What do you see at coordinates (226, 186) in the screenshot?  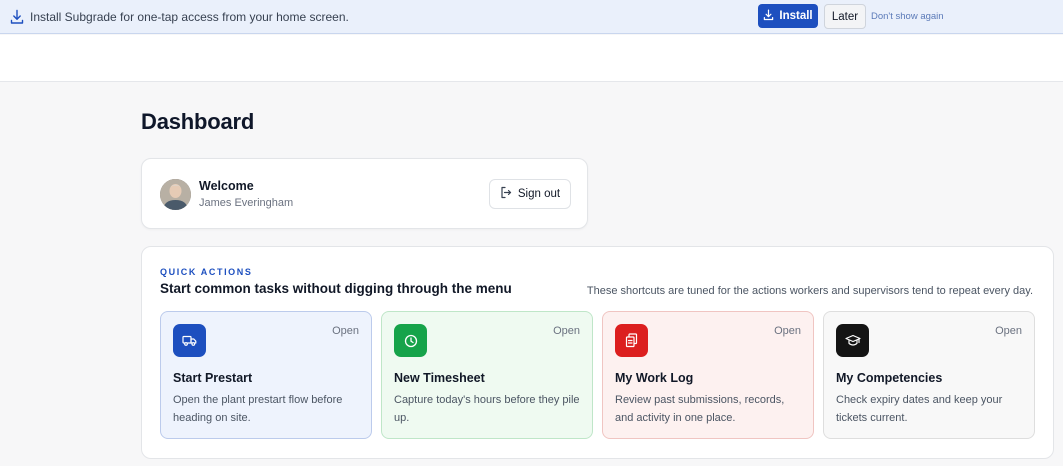 I see `welcome-title: Welcome` at bounding box center [226, 186].